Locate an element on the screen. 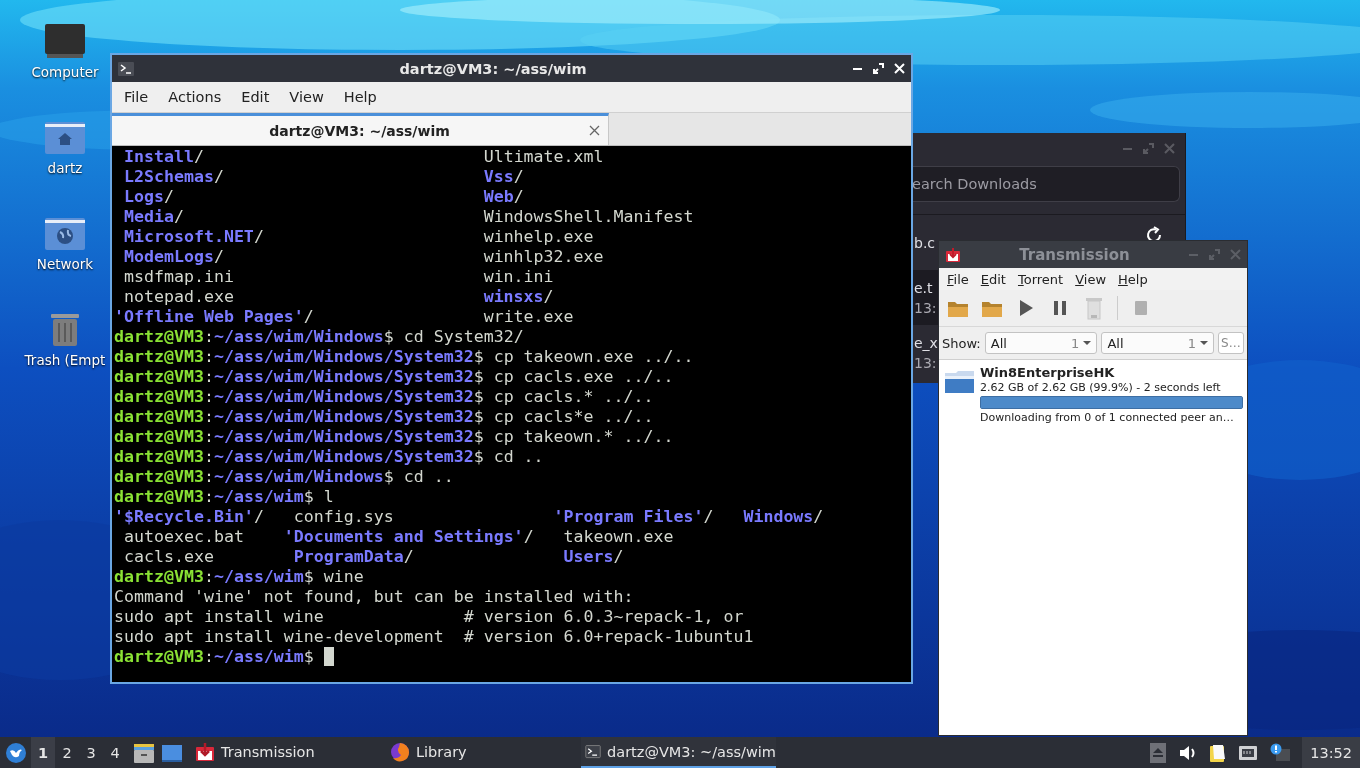 This screenshot has height=768, width=1360. file-name: b.c is located at coordinates (925, 242).